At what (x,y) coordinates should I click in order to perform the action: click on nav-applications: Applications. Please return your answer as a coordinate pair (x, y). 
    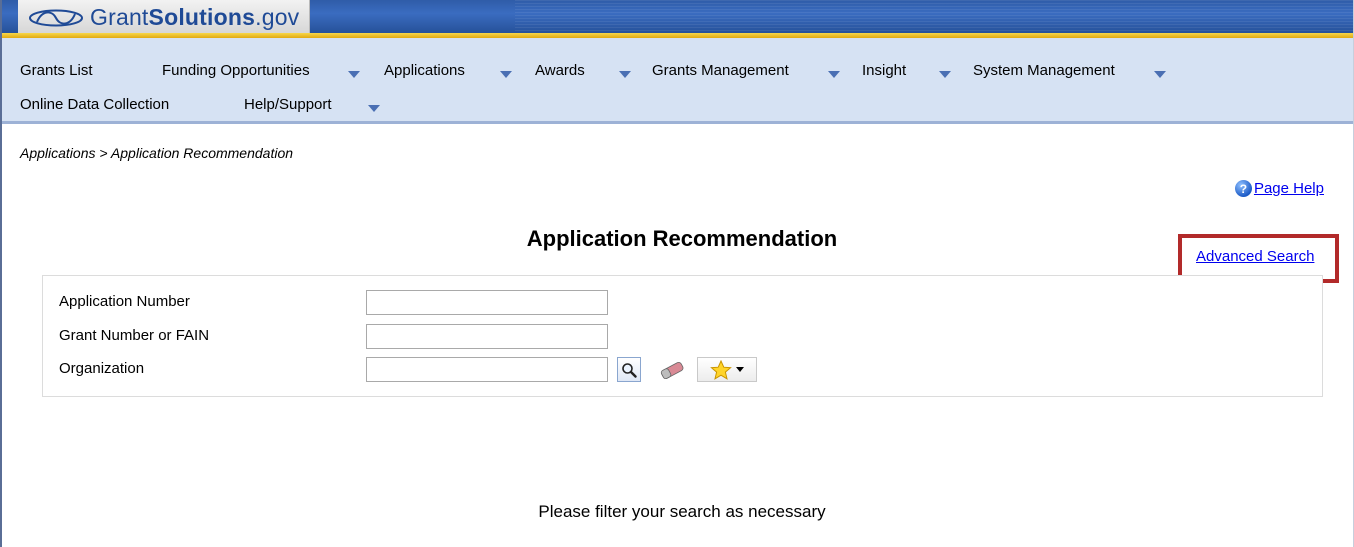
    Looking at the image, I should click on (424, 70).